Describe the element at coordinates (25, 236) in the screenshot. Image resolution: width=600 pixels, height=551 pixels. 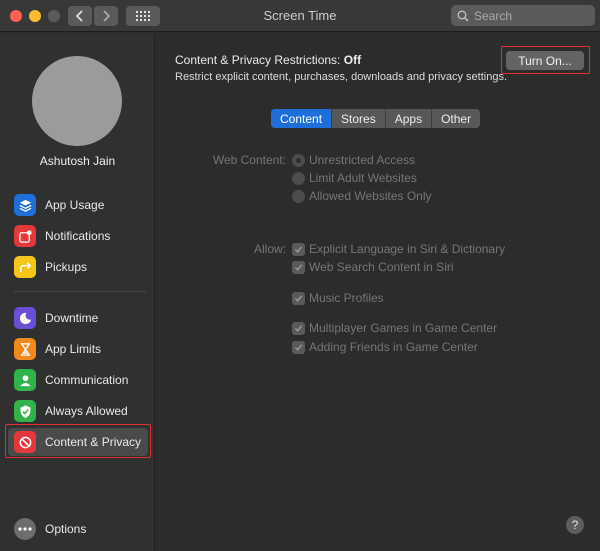
I see `notification-icon` at that location.